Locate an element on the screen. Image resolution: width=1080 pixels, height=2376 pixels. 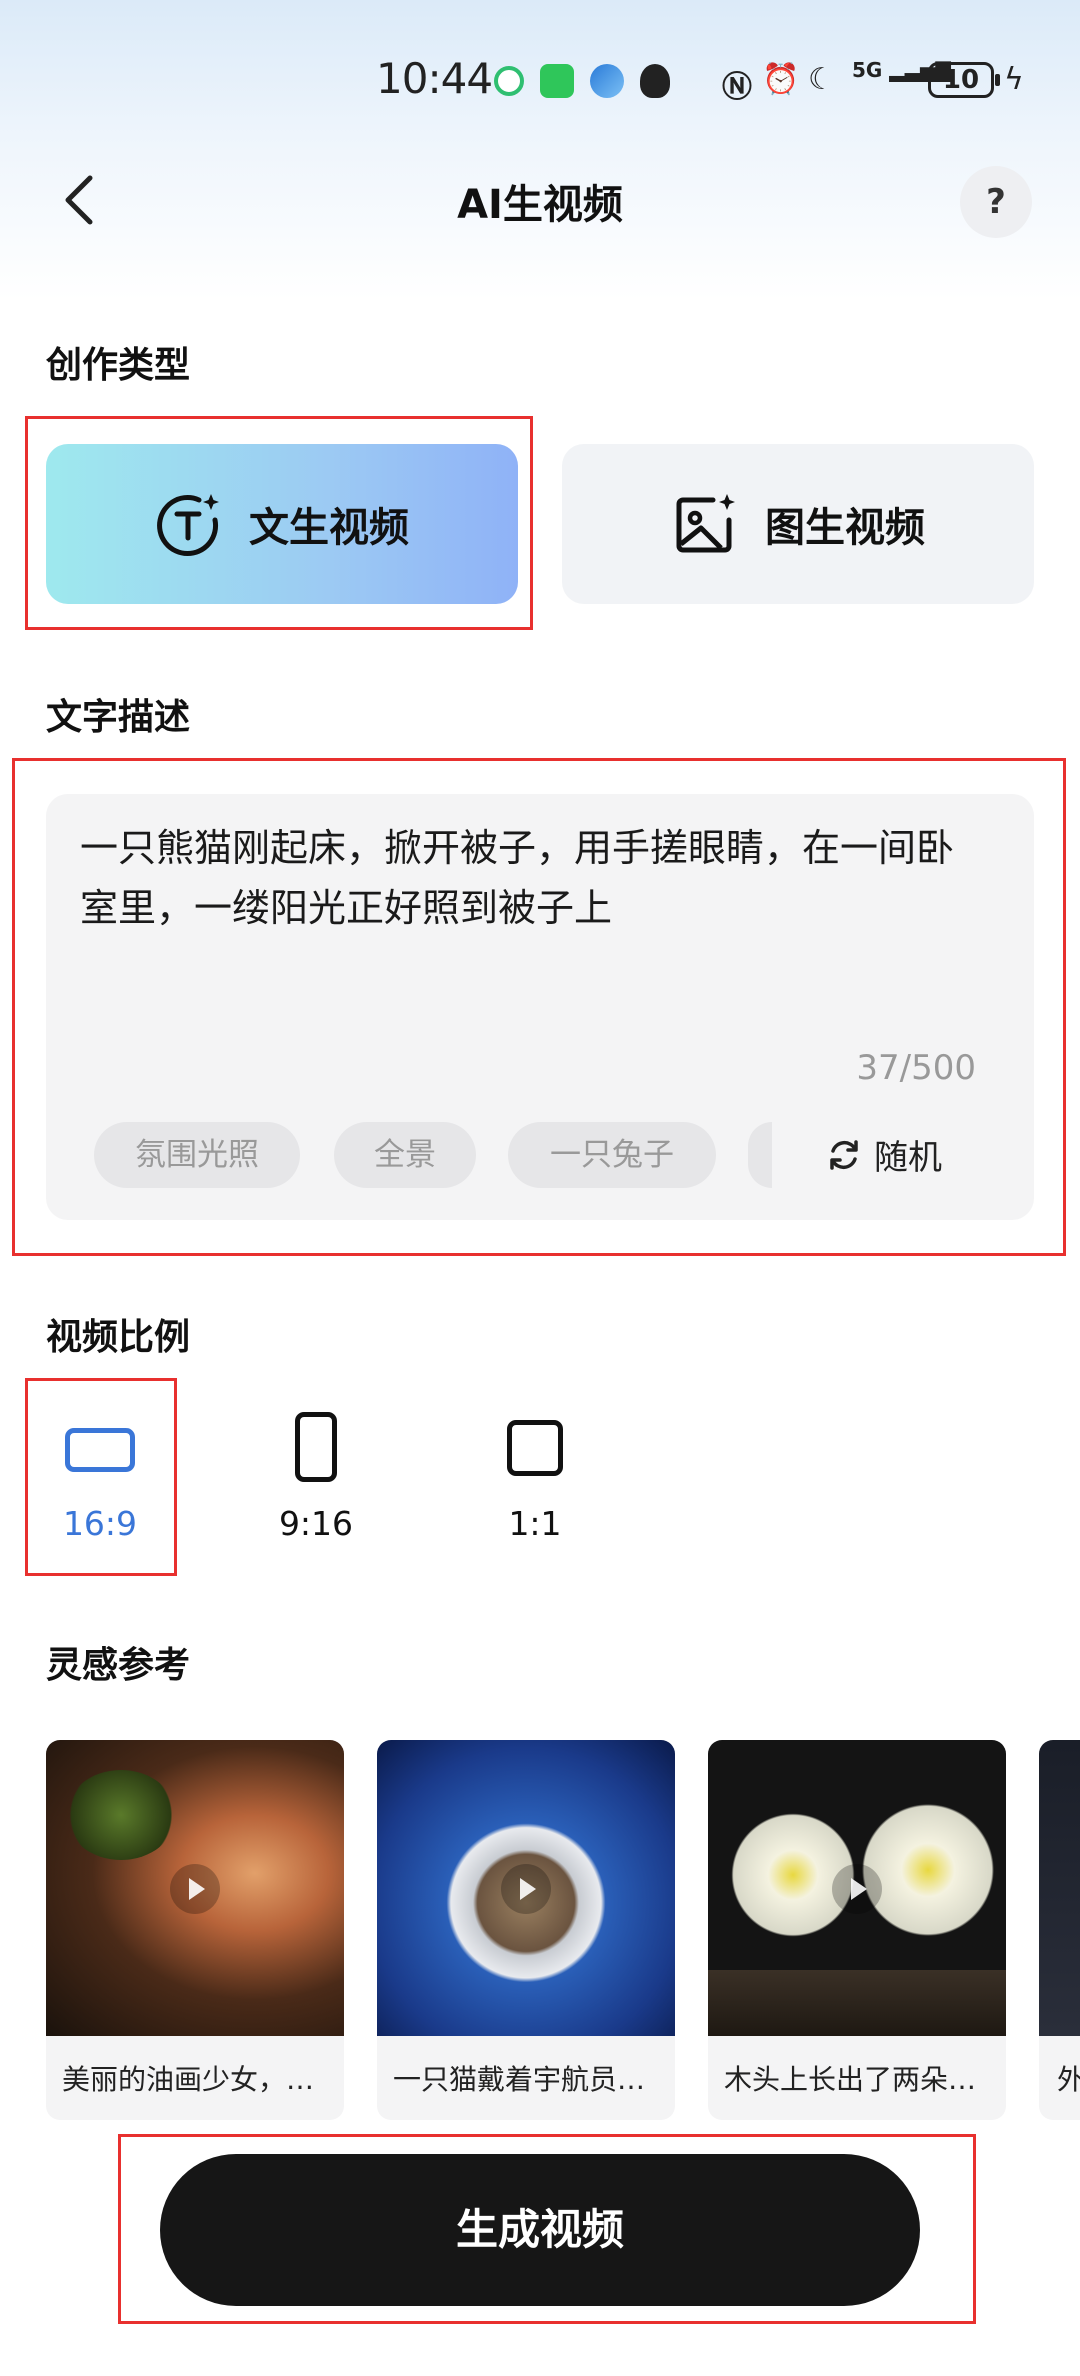
refresh-icon is located at coordinates (844, 1154).